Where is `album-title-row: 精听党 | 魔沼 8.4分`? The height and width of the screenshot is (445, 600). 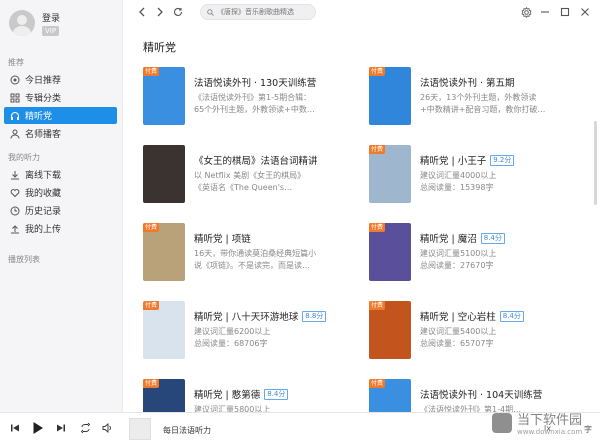
album-title-row: 精听党 | 魔沼 8.4分 is located at coordinates (462, 238).